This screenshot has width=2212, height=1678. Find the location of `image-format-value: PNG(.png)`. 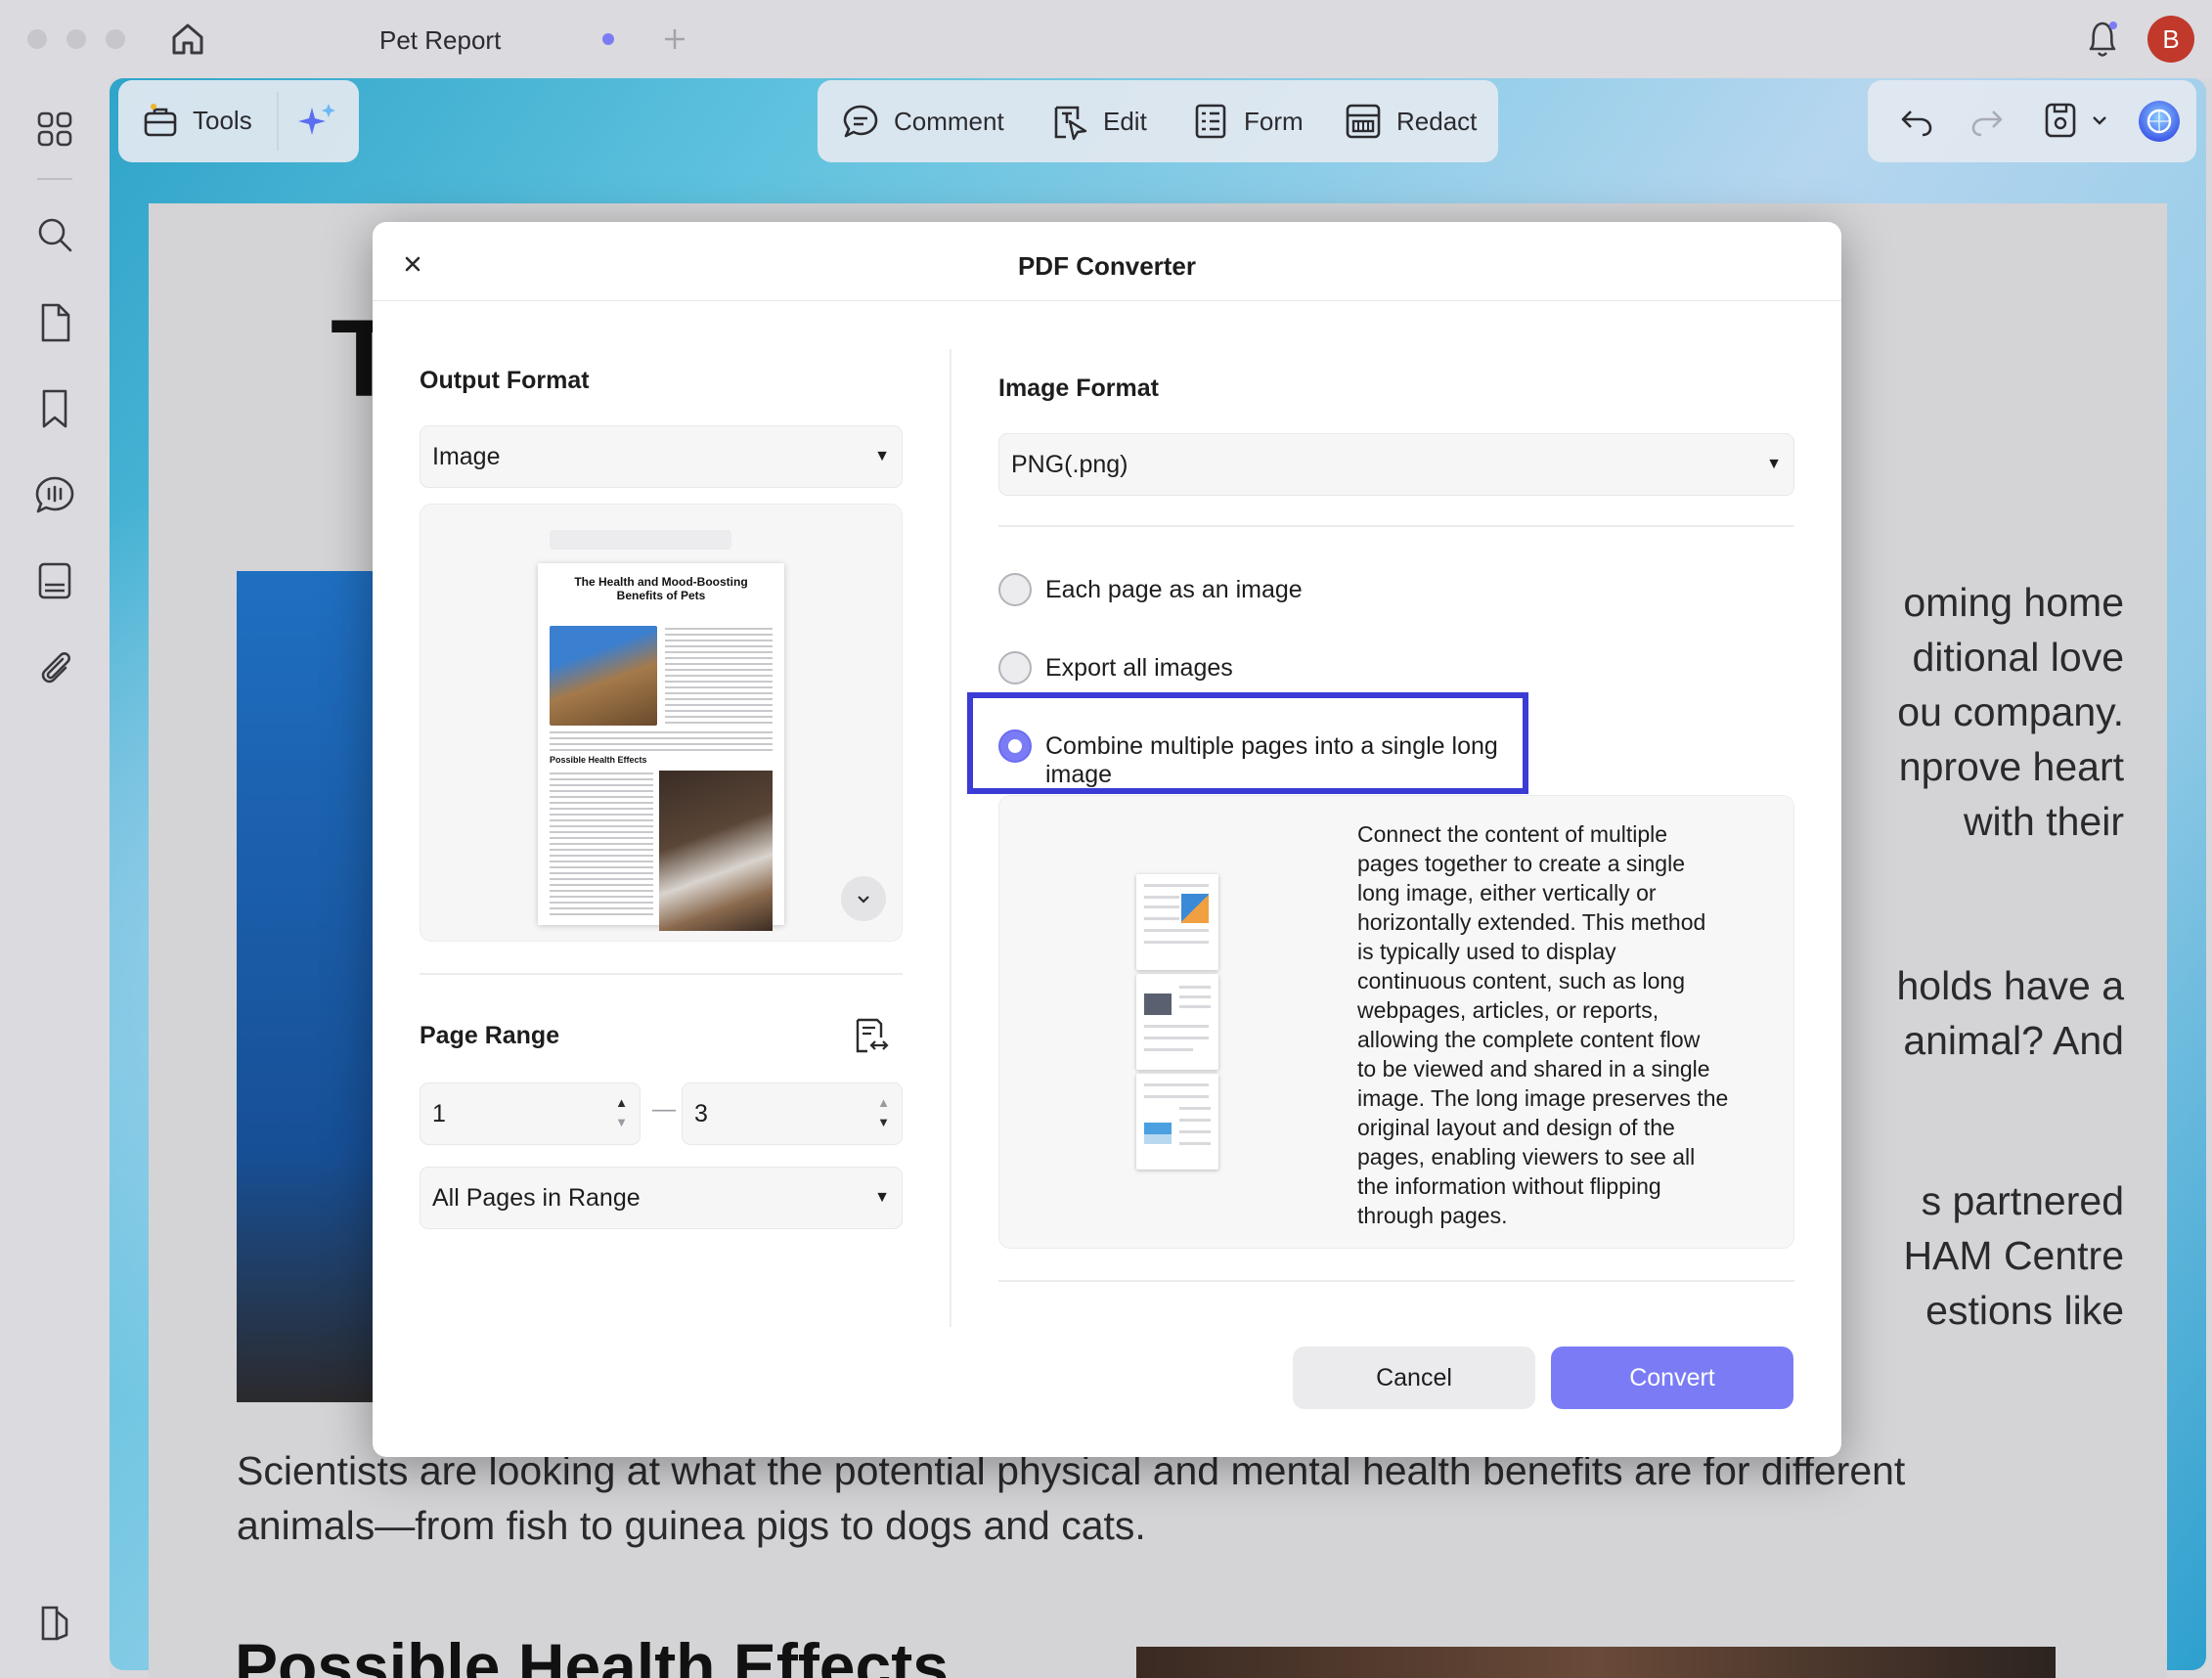

image-format-value: PNG(.png) is located at coordinates (1069, 464).